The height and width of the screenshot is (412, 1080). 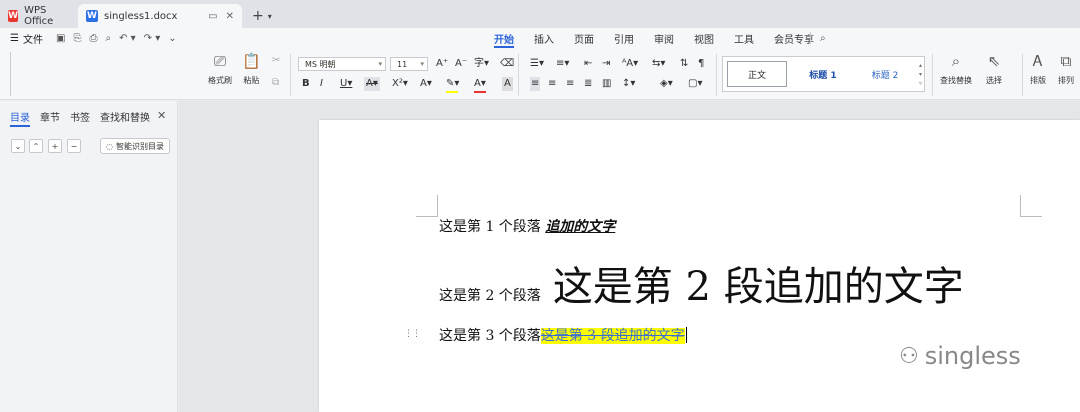 I want to click on drag-handle-icon: ⋮⋮, so click(x=412, y=334).